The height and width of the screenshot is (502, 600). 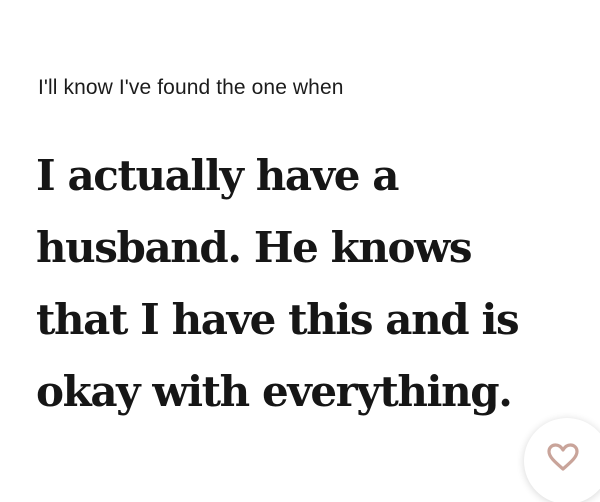 What do you see at coordinates (274, 391) in the screenshot?
I see `answer-line: okay with everything.` at bounding box center [274, 391].